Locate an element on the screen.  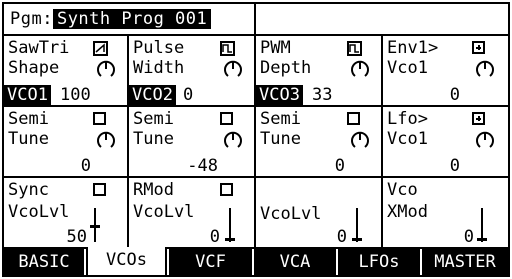
param-label-line1: Pulse is located at coordinates (159, 48).